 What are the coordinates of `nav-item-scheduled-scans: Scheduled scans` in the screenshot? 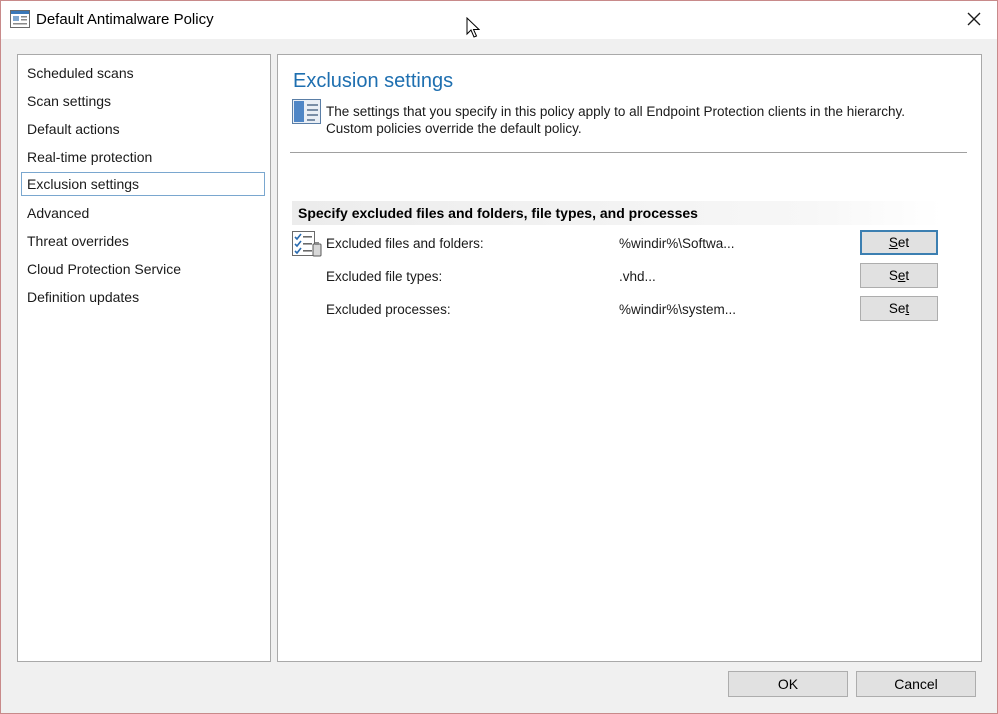 It's located at (143, 73).